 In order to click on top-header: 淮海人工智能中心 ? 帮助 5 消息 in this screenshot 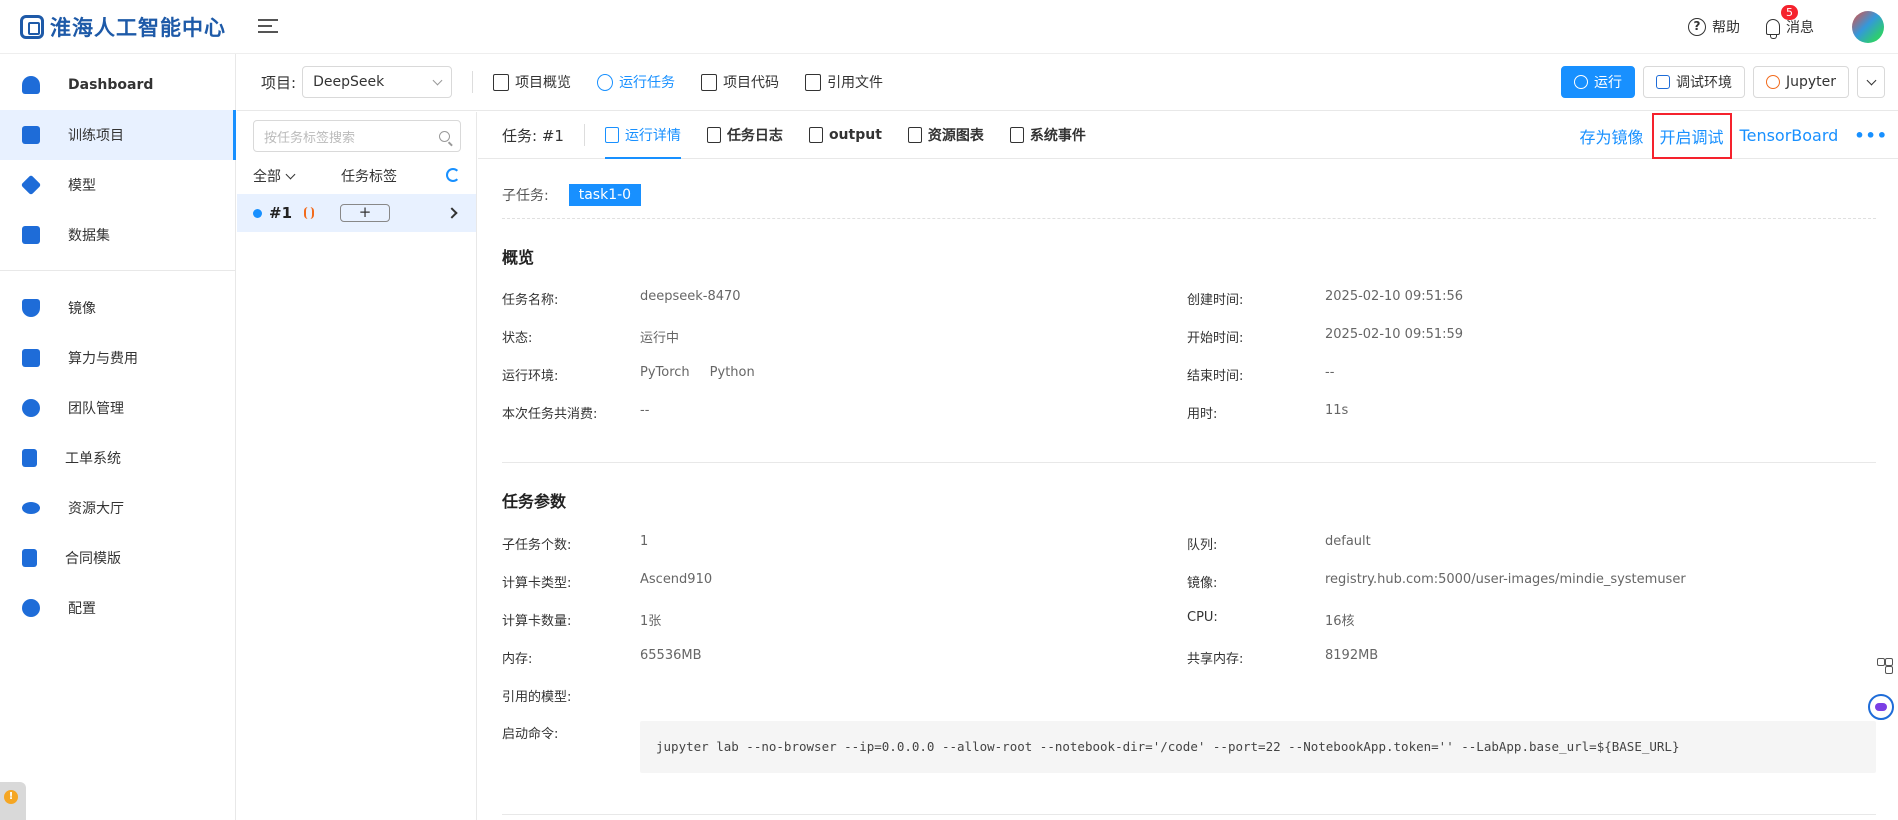, I will do `click(949, 27)`.